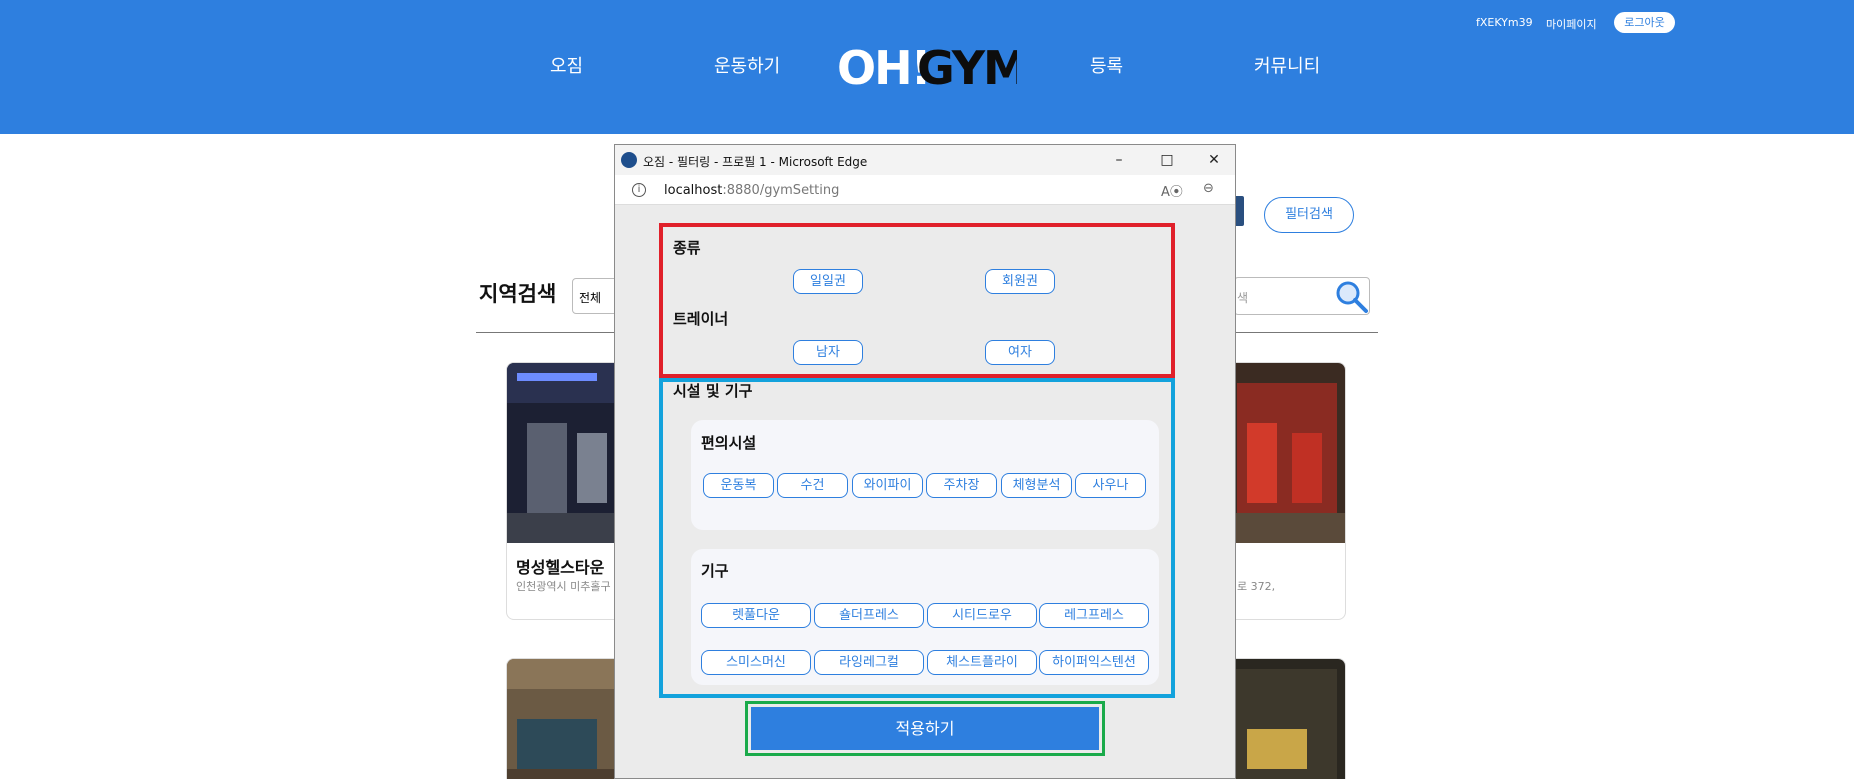 This screenshot has width=1854, height=779. I want to click on region-search-label: 지역검색, so click(518, 294).